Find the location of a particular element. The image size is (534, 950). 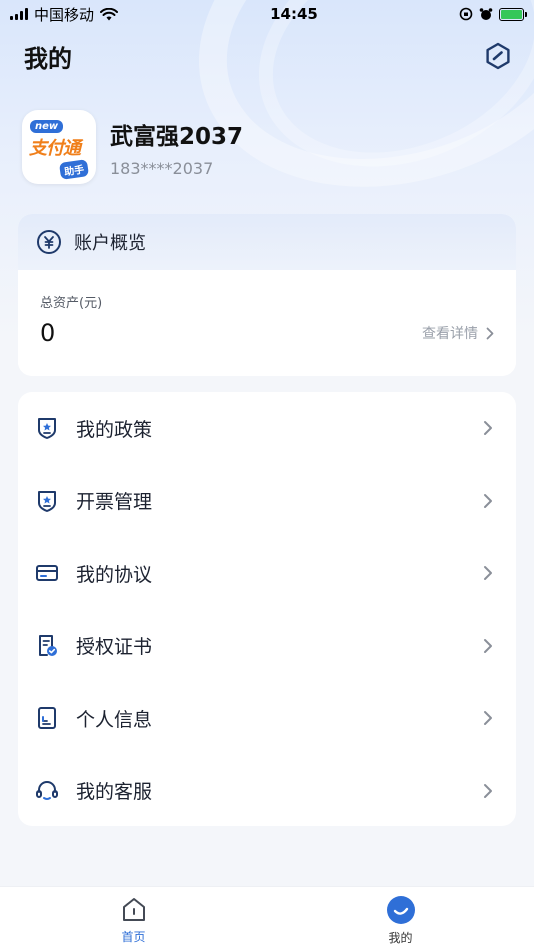

profile-section: new 支付通 助手 武富强2037 183****2037 is located at coordinates (132, 147).